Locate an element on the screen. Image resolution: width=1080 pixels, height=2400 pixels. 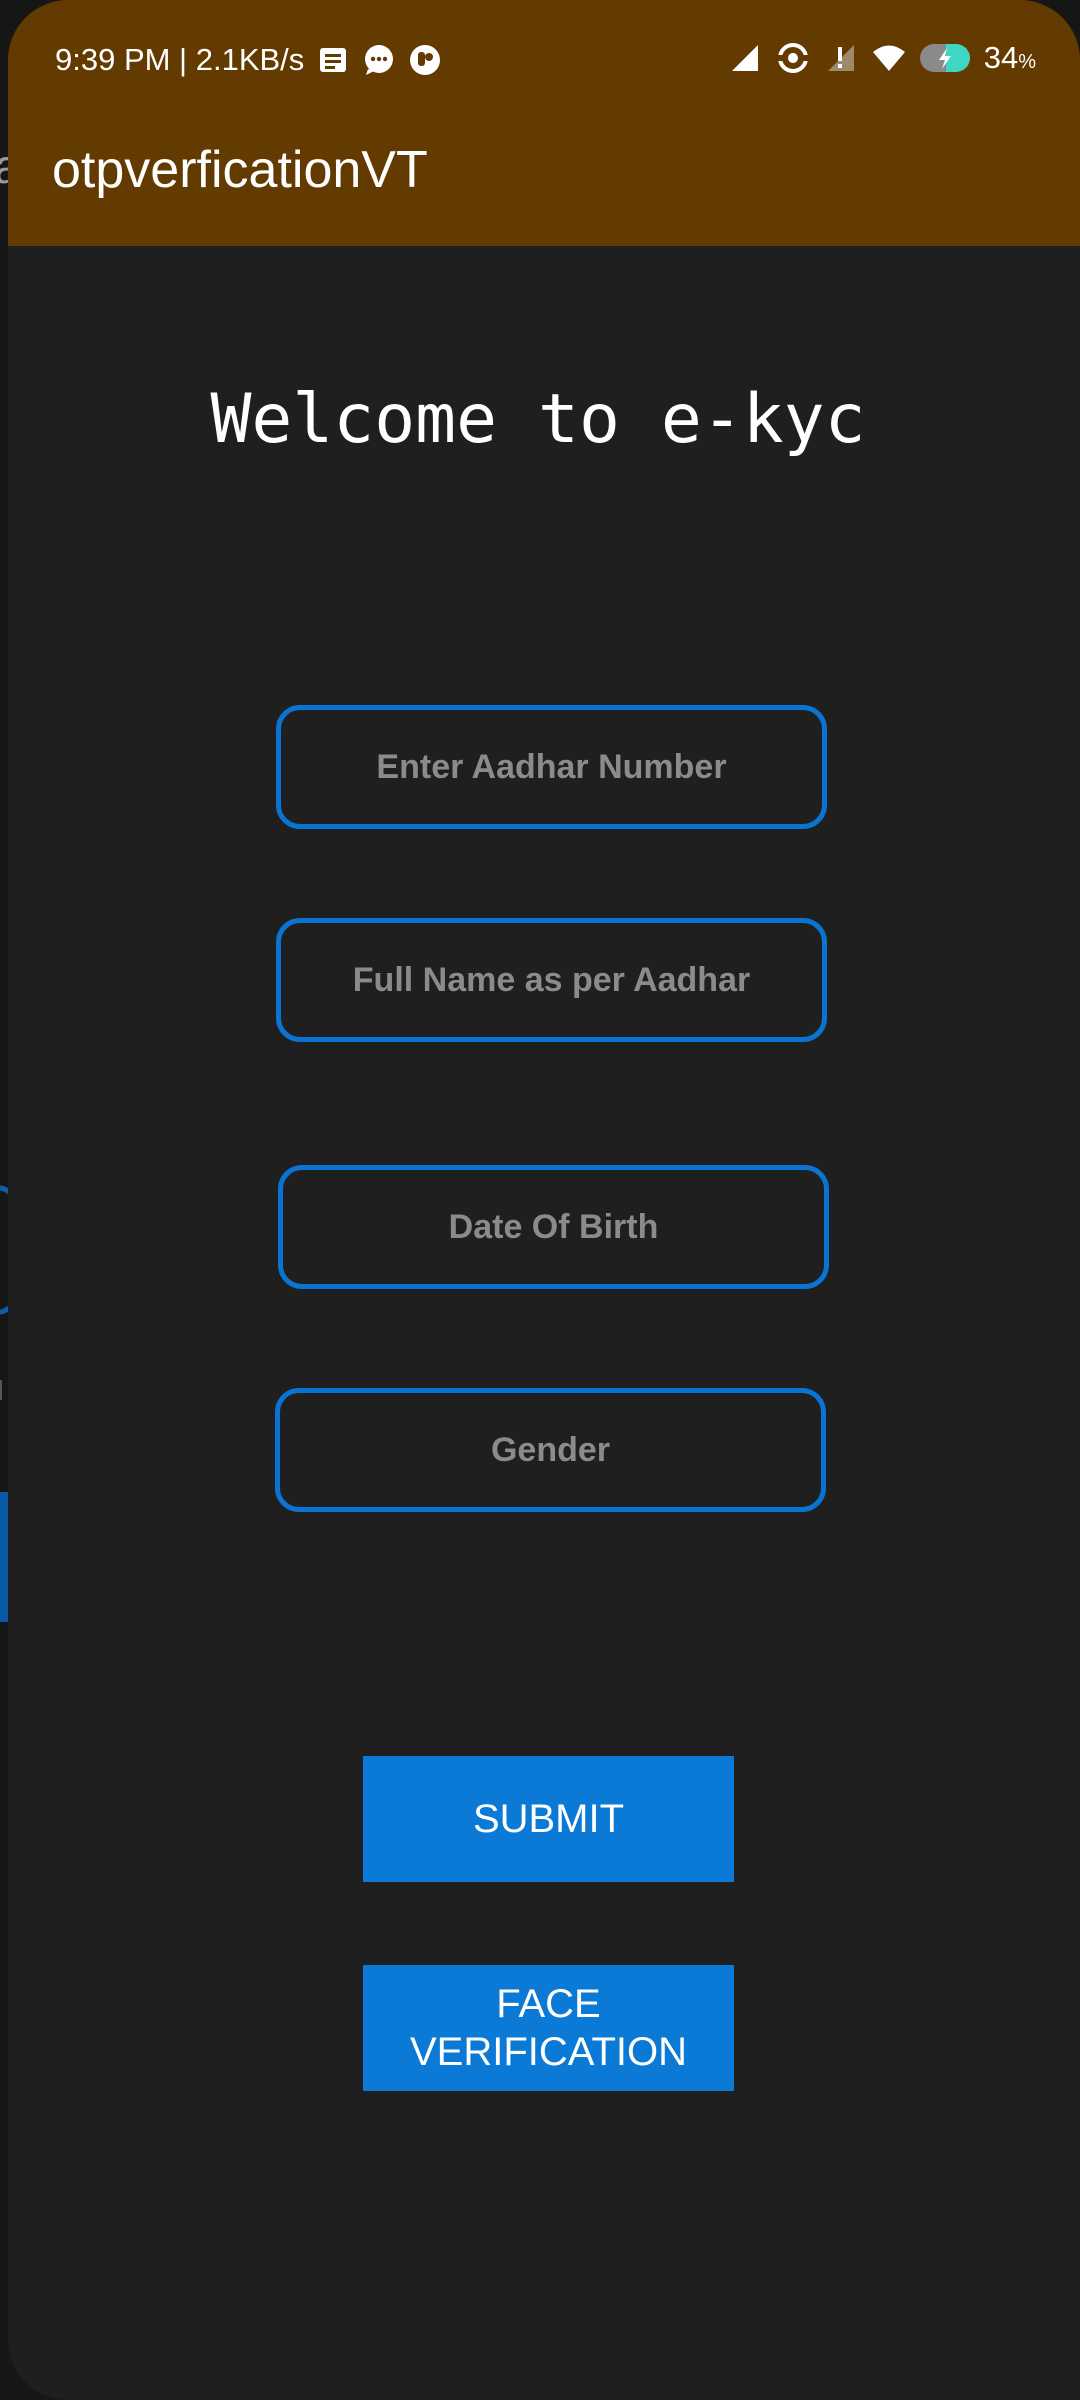
aadhar-number-input is located at coordinates (551, 767).